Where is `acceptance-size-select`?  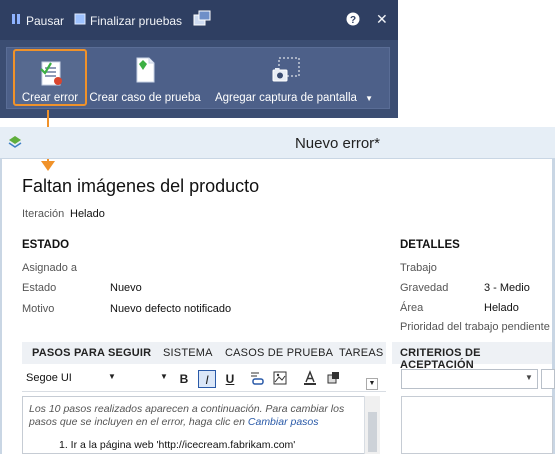 acceptance-size-select is located at coordinates (548, 379).